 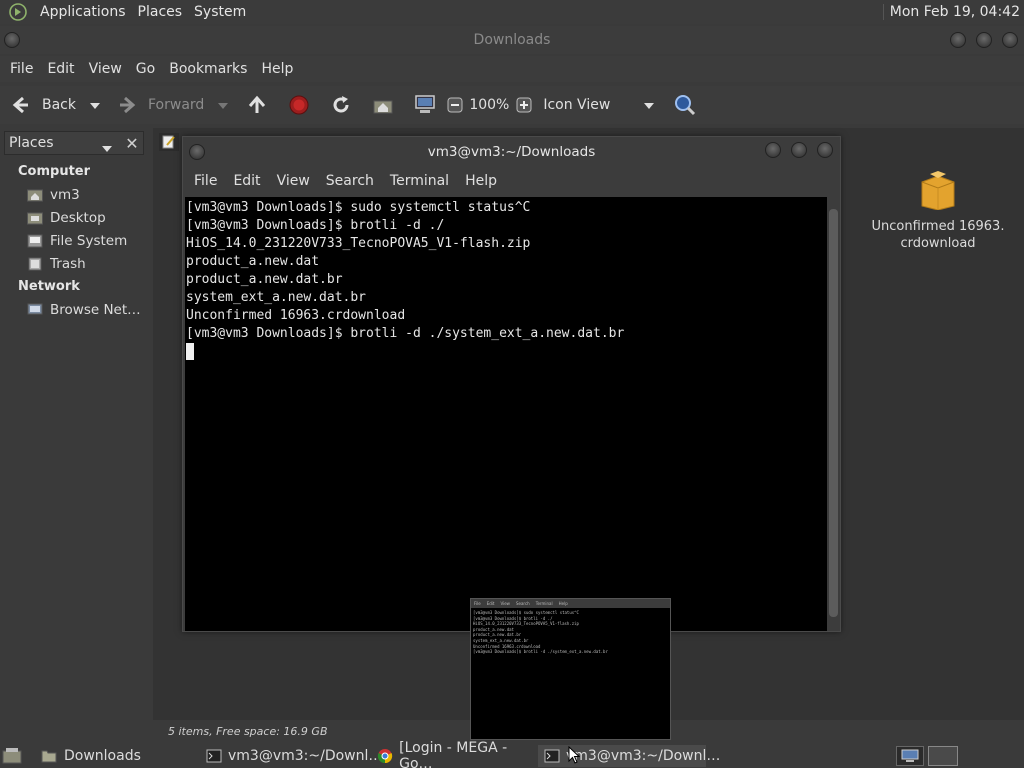 I want to click on file-name-line1: Unconfirmed 16963., so click(x=938, y=226).